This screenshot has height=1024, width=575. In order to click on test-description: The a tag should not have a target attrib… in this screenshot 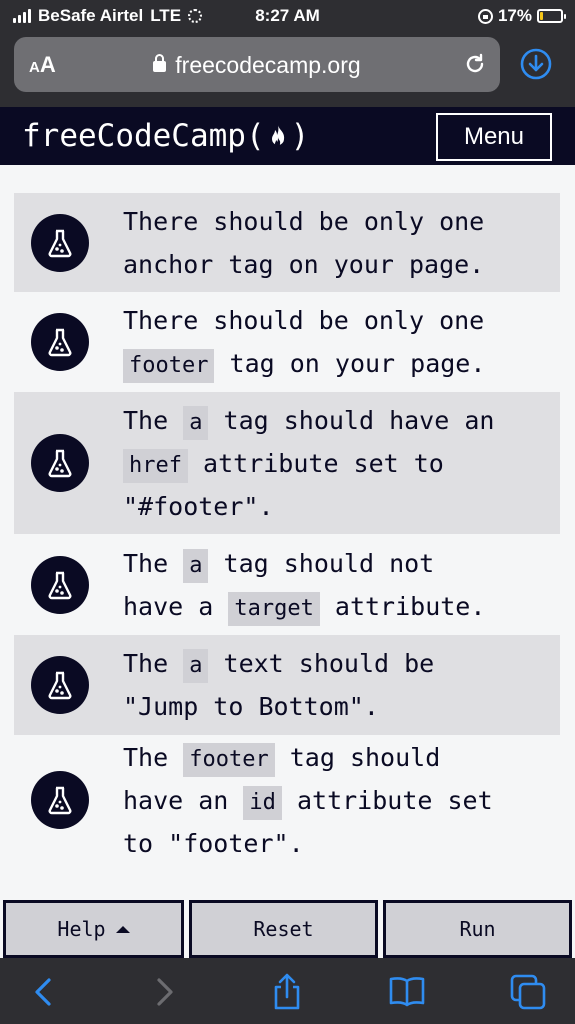, I will do `click(304, 585)`.